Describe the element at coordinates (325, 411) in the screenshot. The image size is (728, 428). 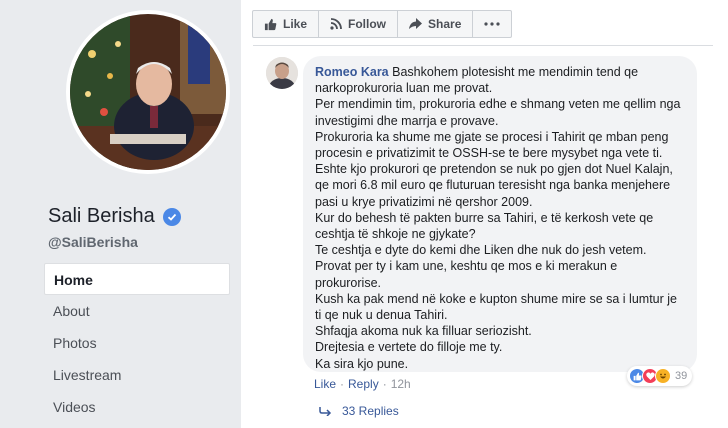
I see `reply-arrow-icon` at that location.